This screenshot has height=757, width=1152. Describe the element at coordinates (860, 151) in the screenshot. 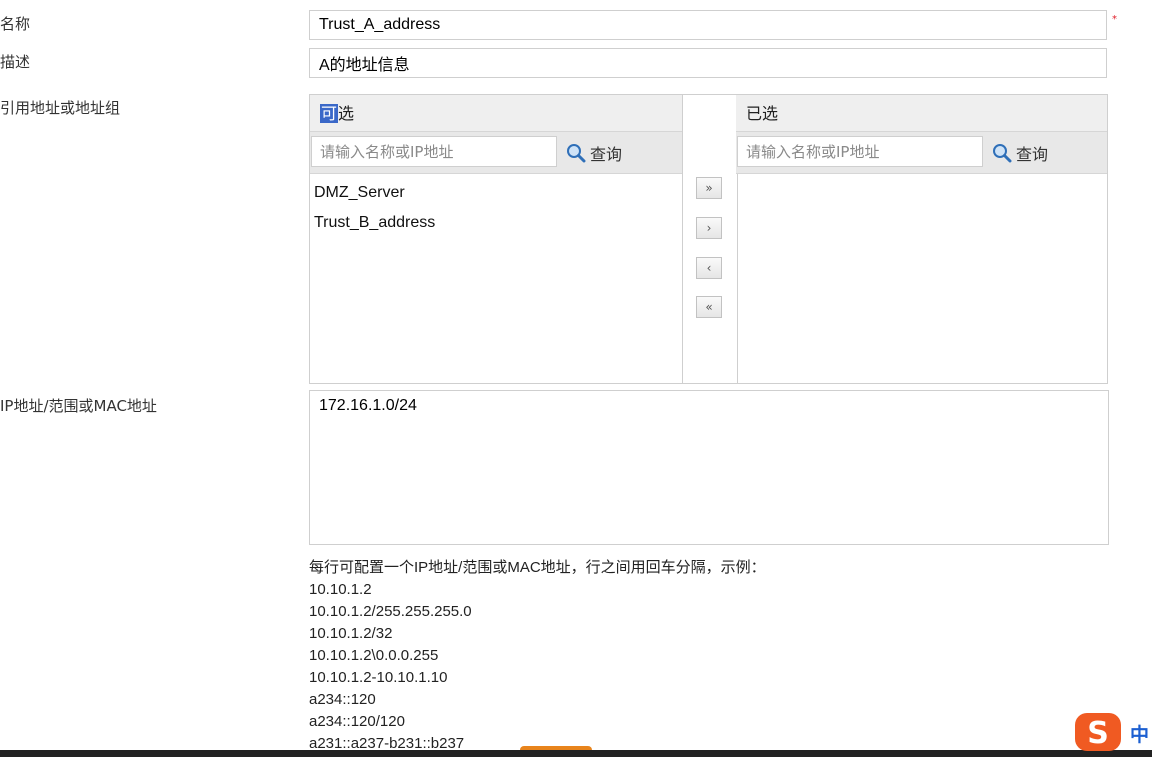

I see `selected-search-input` at that location.